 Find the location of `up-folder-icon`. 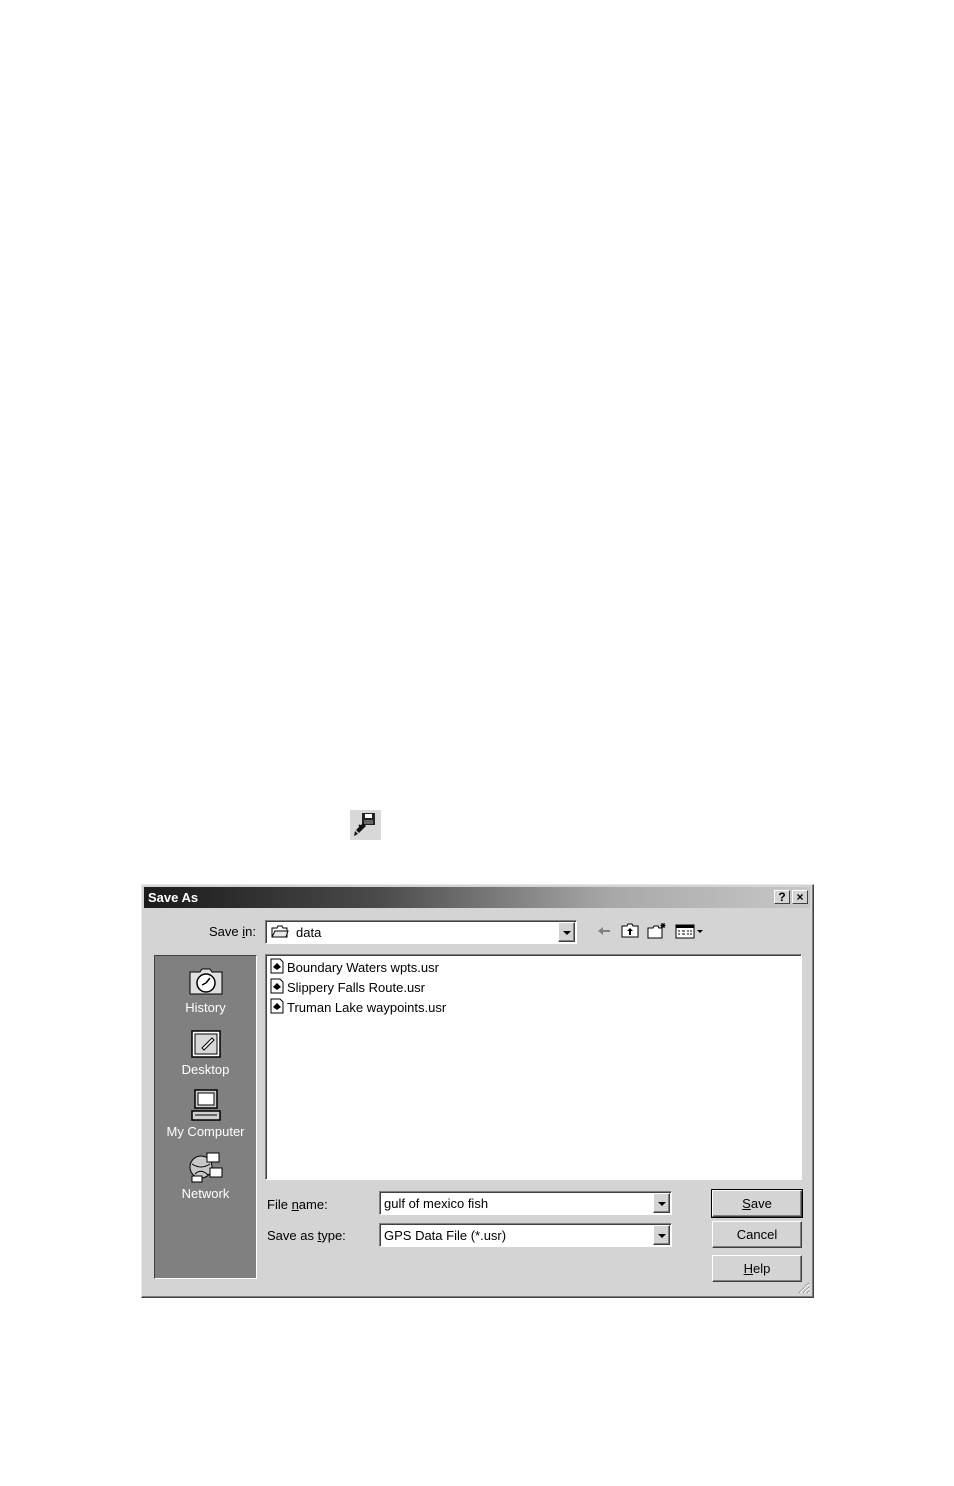

up-folder-icon is located at coordinates (630, 931).